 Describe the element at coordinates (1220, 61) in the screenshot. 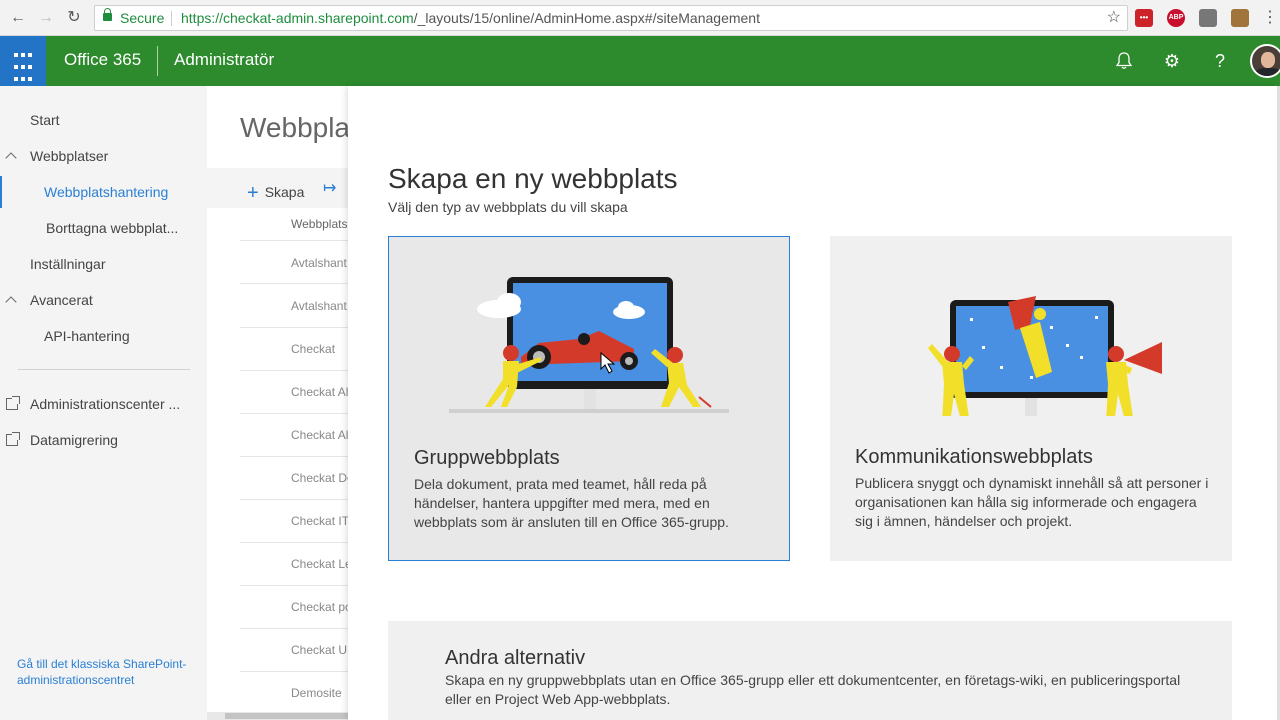

I see `help-icon: ?` at that location.